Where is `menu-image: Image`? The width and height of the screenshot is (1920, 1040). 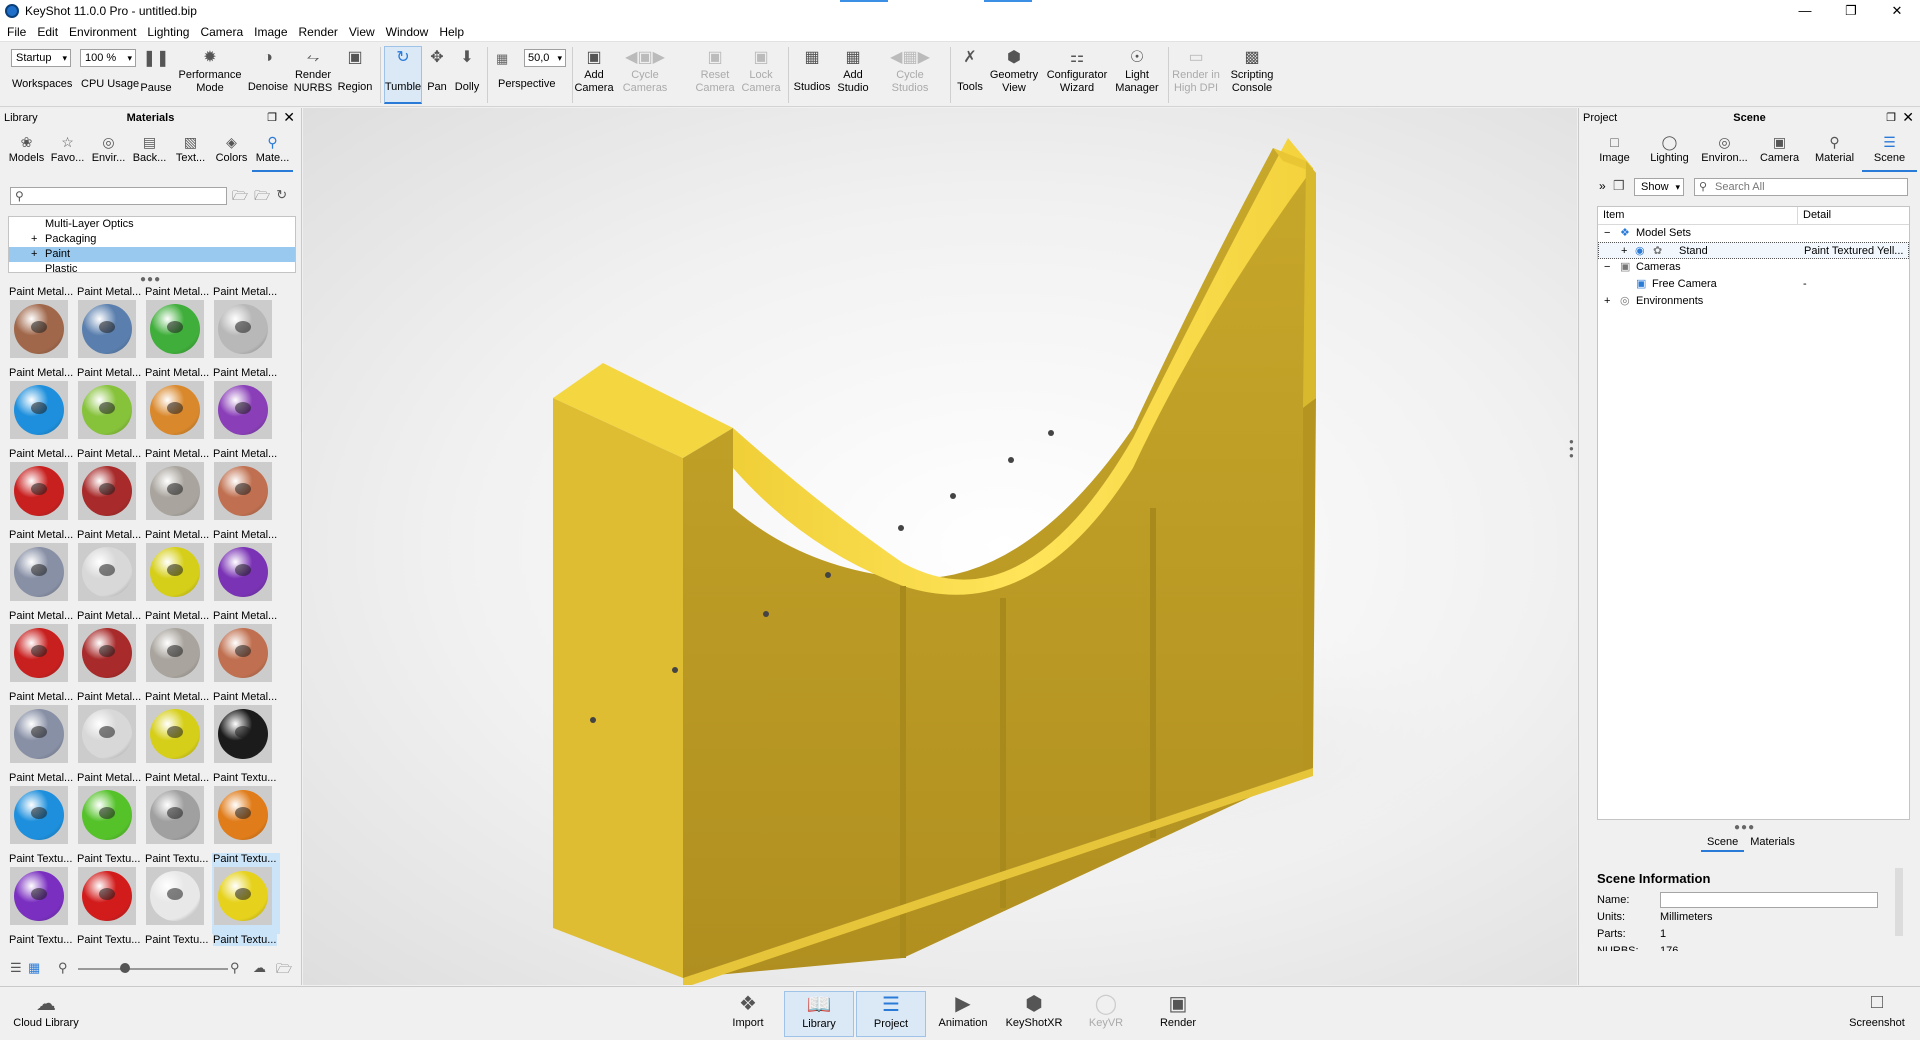 menu-image: Image is located at coordinates (270, 32).